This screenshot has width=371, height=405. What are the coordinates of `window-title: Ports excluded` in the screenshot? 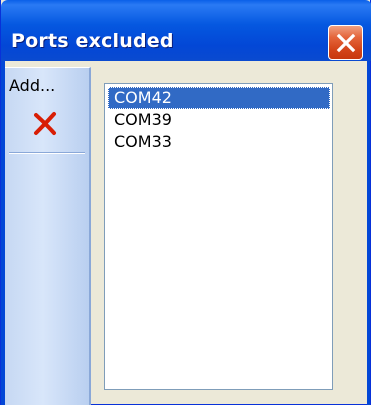 It's located at (92, 41).